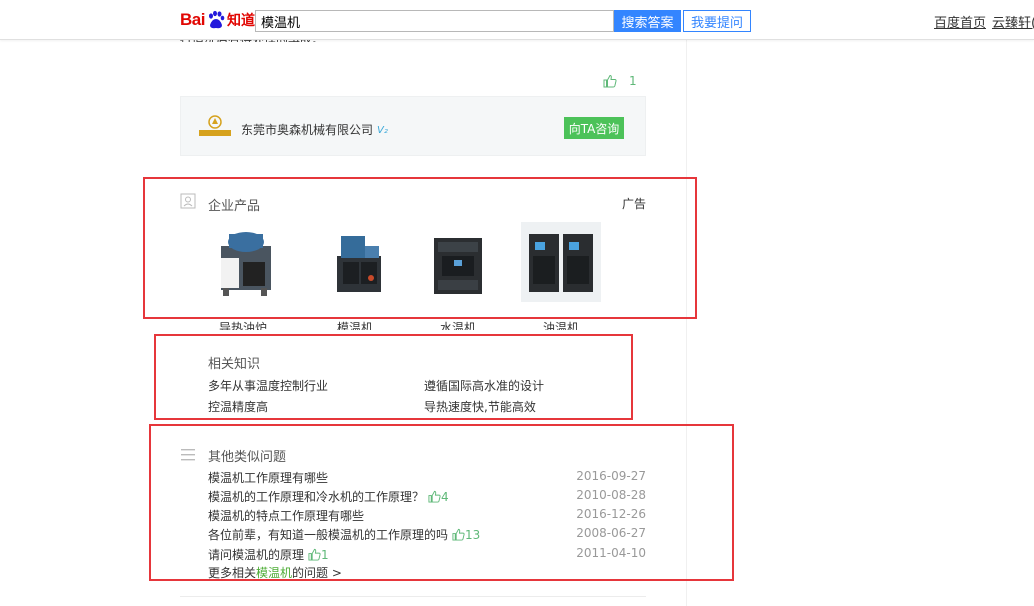  Describe the element at coordinates (328, 534) in the screenshot. I see `question-link: 各位前辈，有知道一般模温机的工作原理的吗` at that location.